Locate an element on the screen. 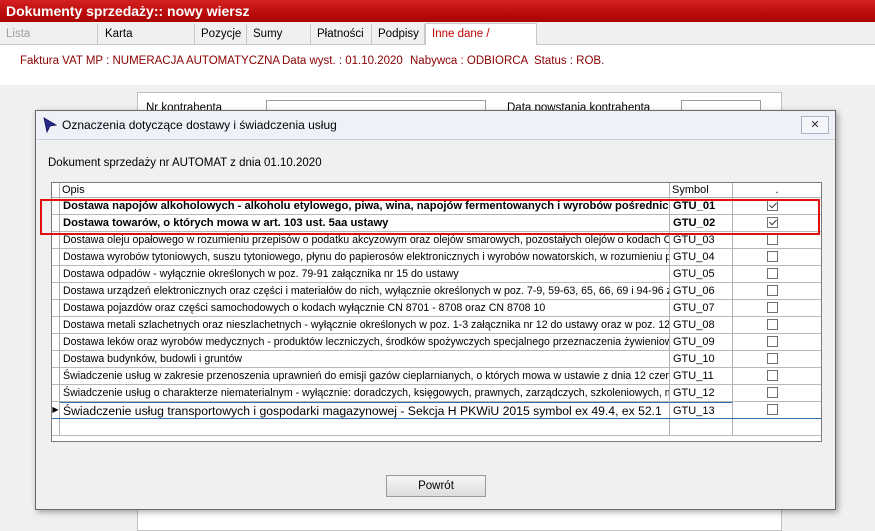 The width and height of the screenshot is (875, 531). powrot-button: Powrót is located at coordinates (436, 486).